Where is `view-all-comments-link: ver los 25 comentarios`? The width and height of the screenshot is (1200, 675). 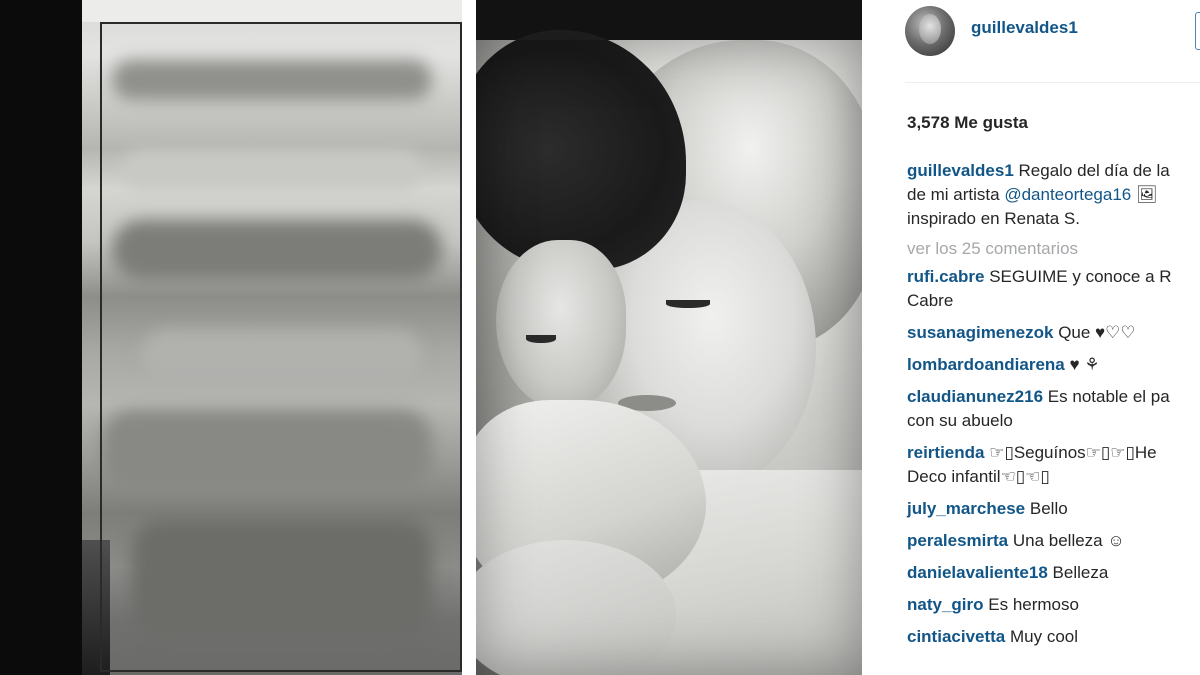 view-all-comments-link: ver los 25 comentarios is located at coordinates (1053, 249).